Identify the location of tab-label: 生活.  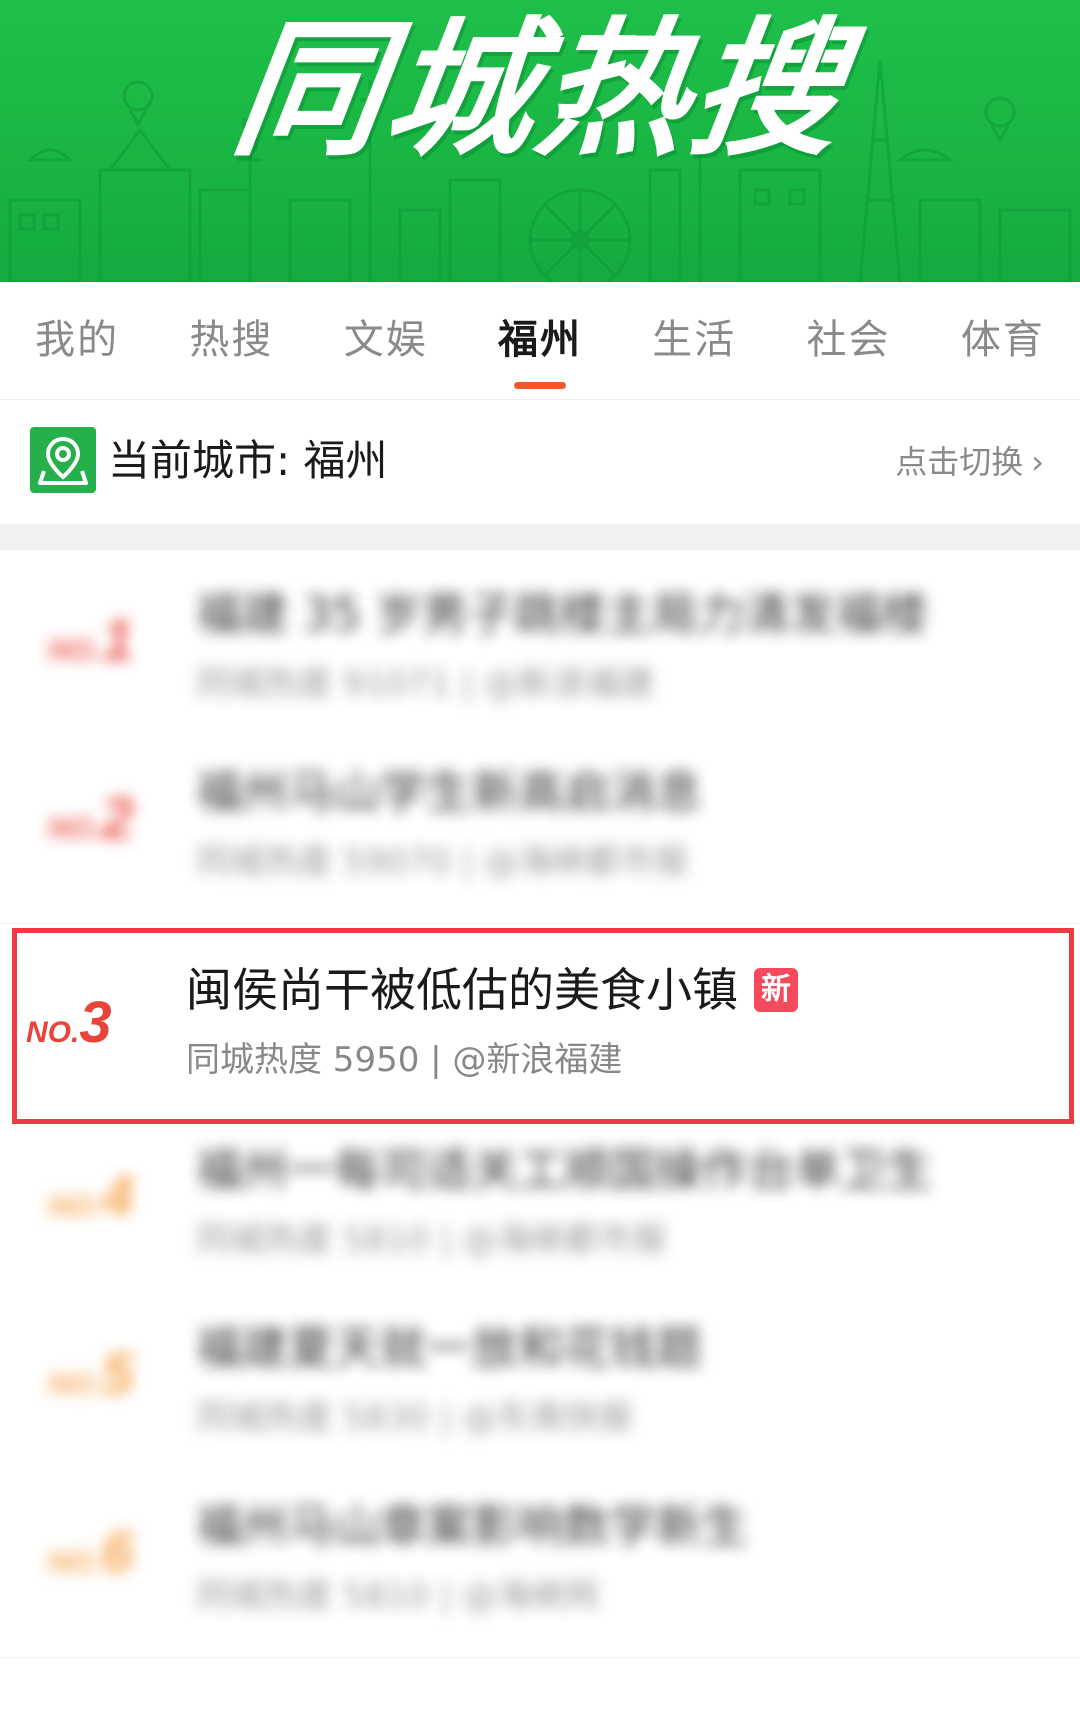
(694, 340).